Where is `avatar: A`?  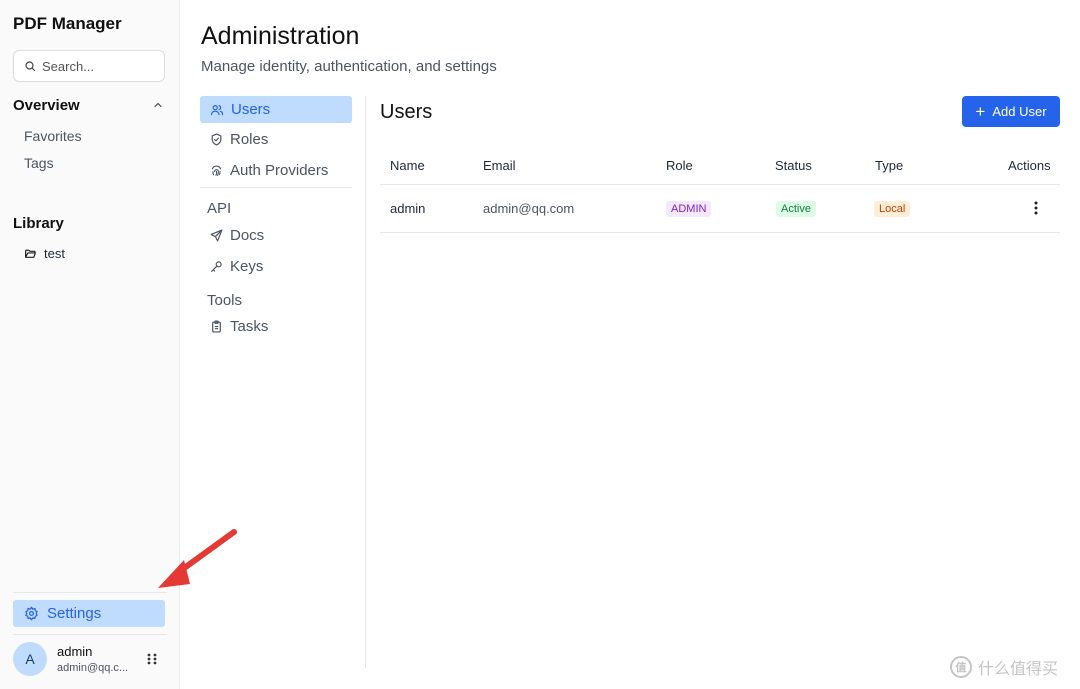
avatar: A is located at coordinates (30, 659).